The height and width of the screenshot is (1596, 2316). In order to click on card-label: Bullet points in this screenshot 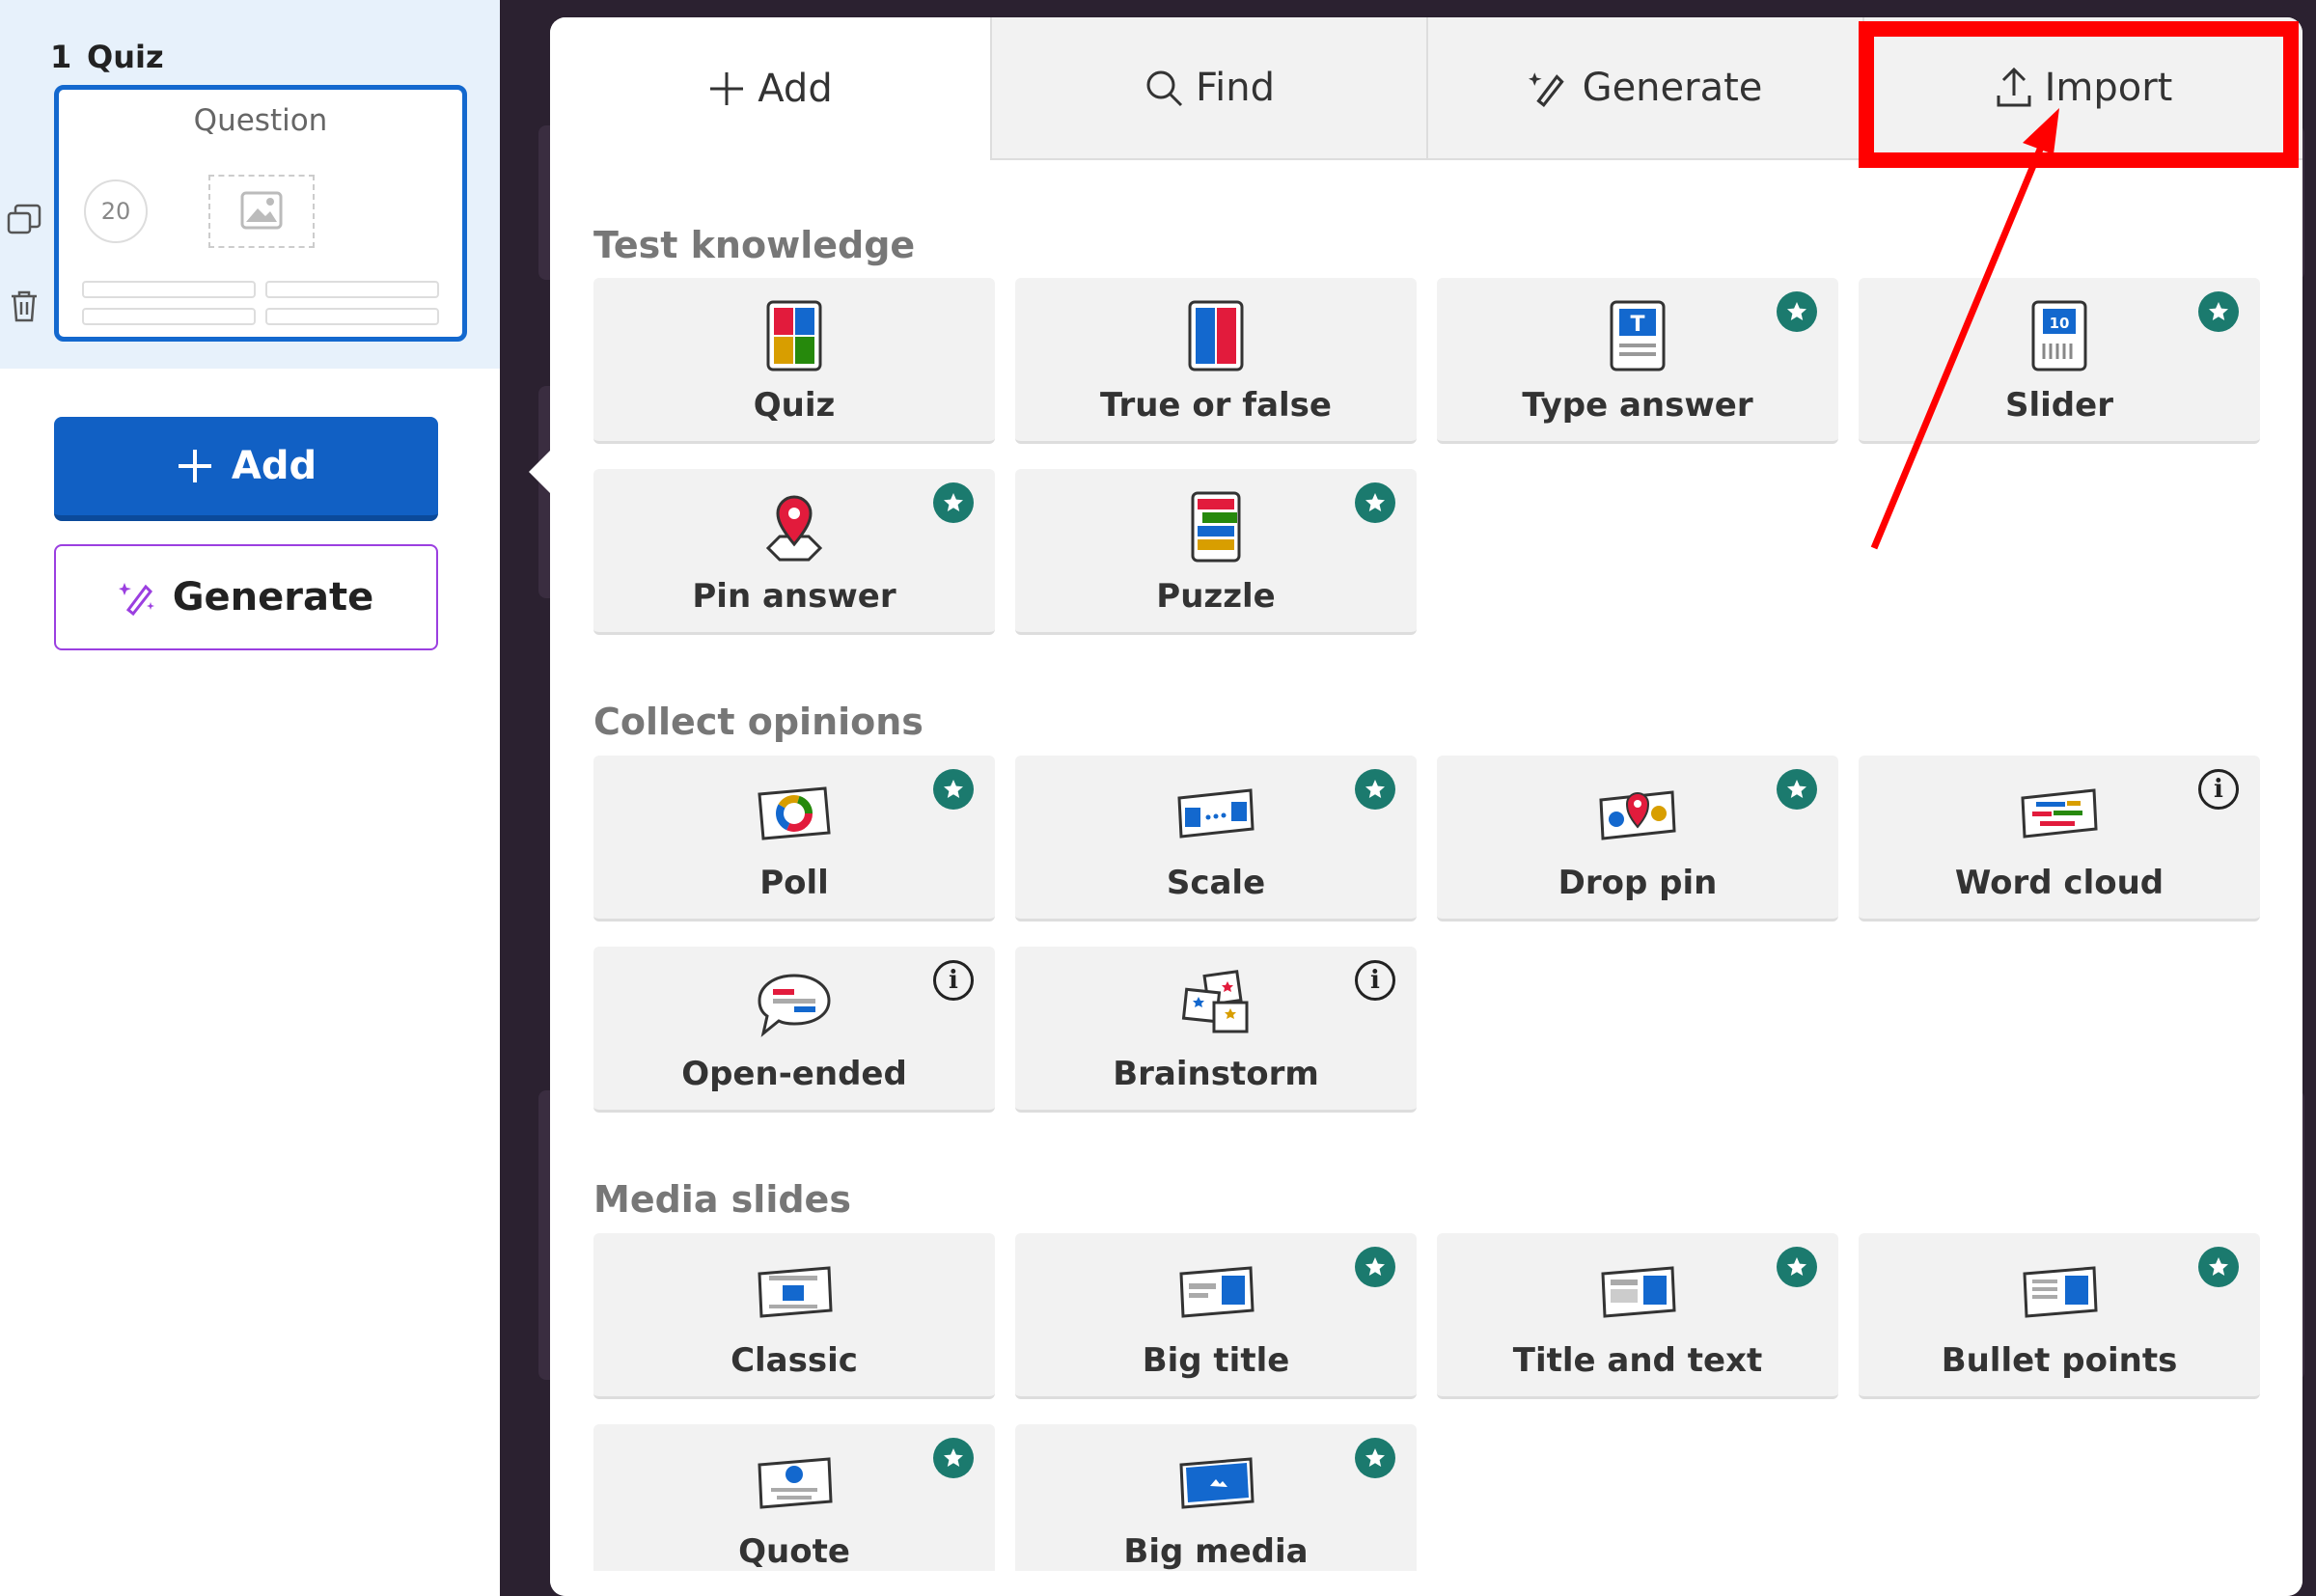, I will do `click(2059, 1361)`.